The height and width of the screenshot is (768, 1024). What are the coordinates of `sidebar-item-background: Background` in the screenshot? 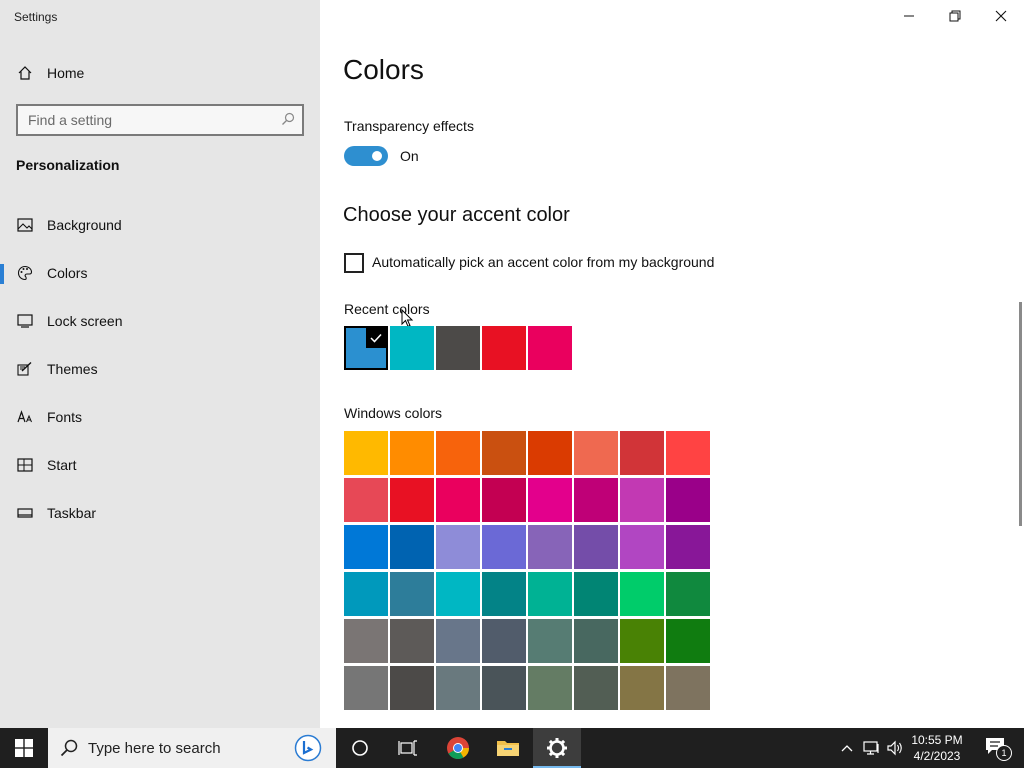 It's located at (160, 225).